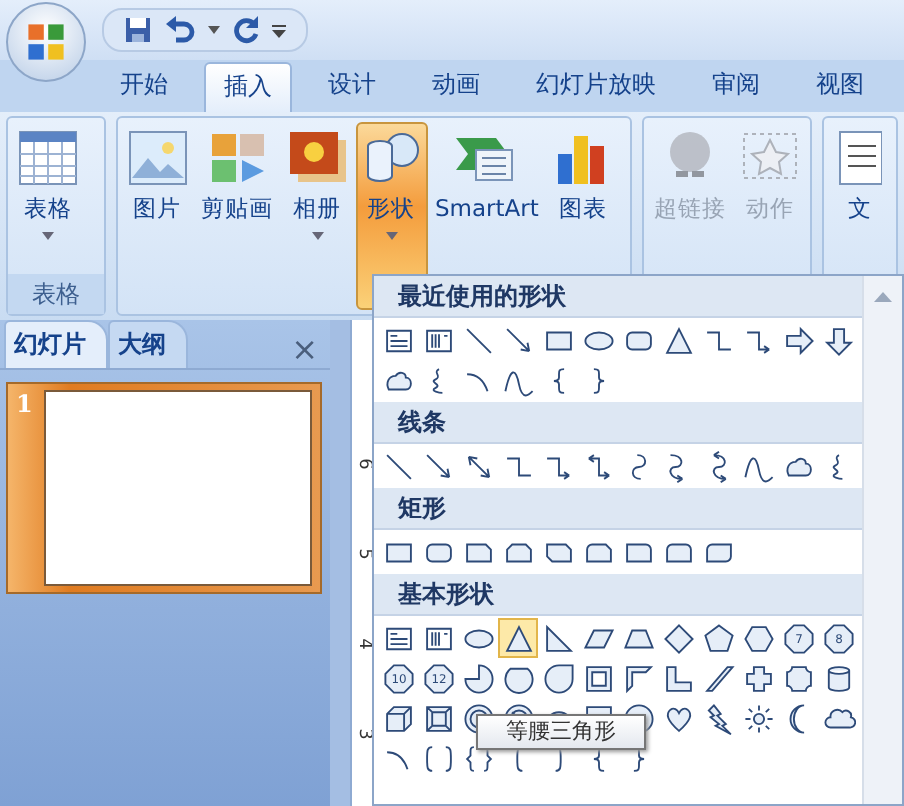 Image resolution: width=904 pixels, height=806 pixels. Describe the element at coordinates (618, 423) in the screenshot. I see `section-header: 线条` at that location.